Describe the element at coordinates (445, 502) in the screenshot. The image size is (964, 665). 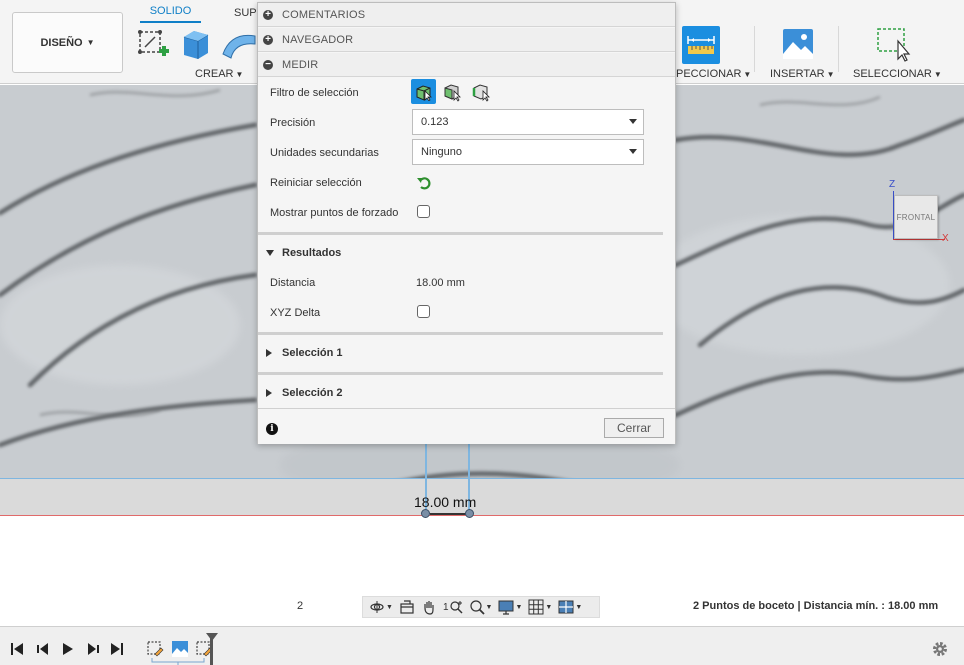
I see `dimension-label: 18.00 mm` at that location.